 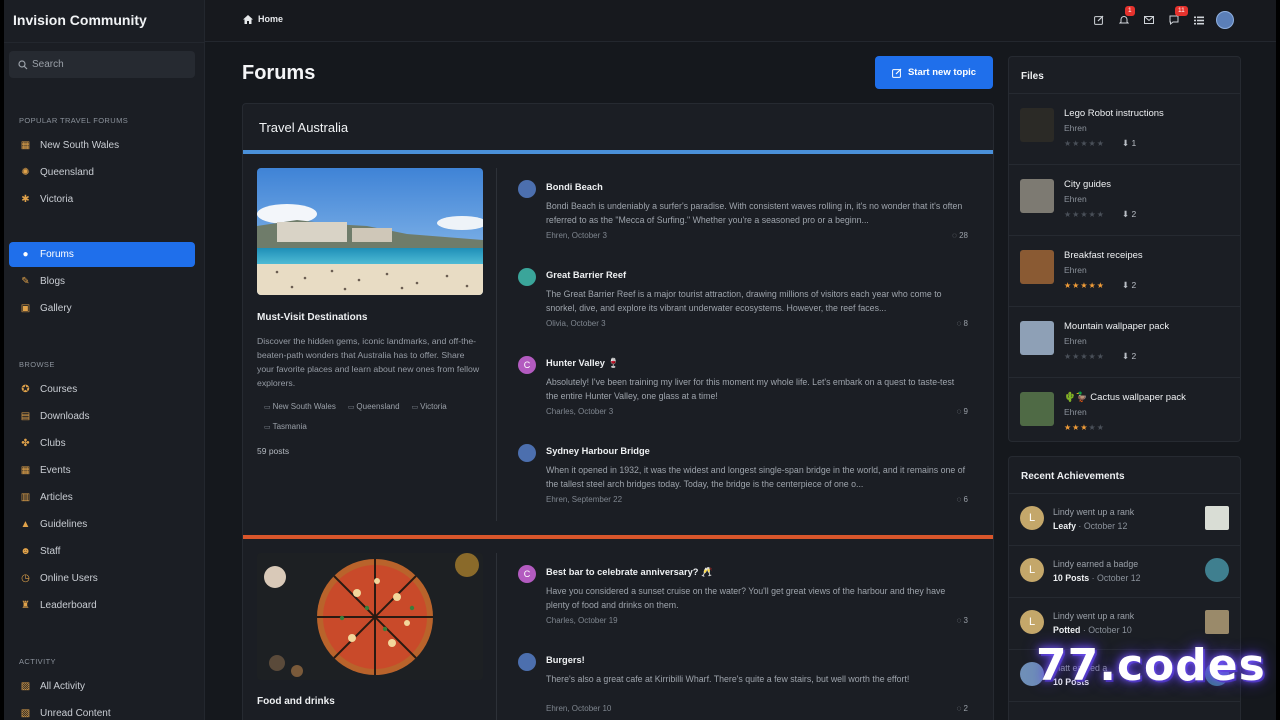 I want to click on chat-icon: ●, so click(x=25, y=254).